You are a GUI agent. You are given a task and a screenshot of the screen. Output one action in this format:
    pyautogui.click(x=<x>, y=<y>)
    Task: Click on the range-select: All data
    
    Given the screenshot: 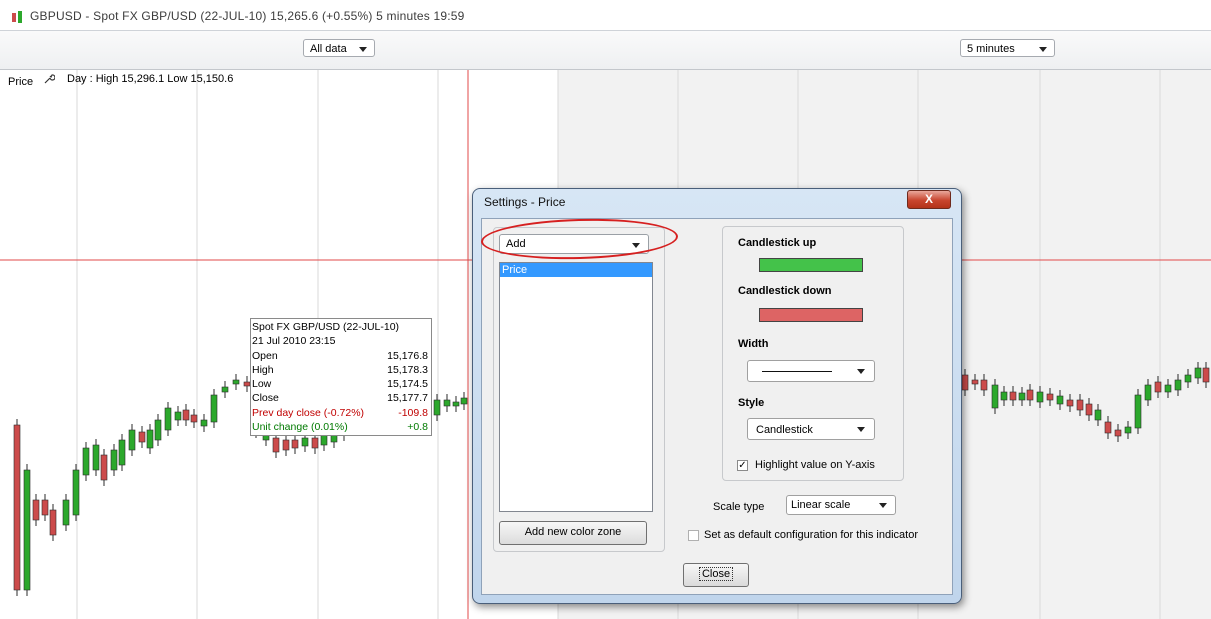 What is the action you would take?
    pyautogui.click(x=339, y=48)
    